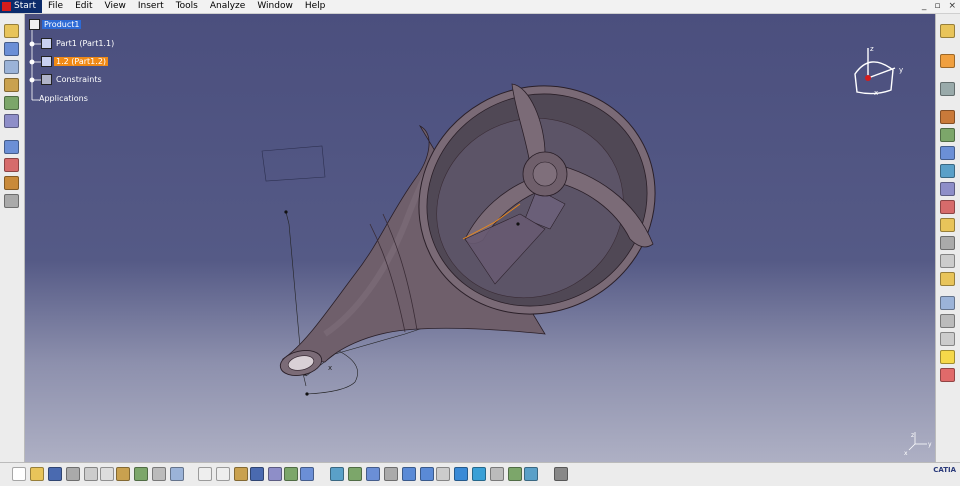 This screenshot has width=960, height=486. Describe the element at coordinates (11, 147) in the screenshot. I see `graph-tree-icon` at that location.